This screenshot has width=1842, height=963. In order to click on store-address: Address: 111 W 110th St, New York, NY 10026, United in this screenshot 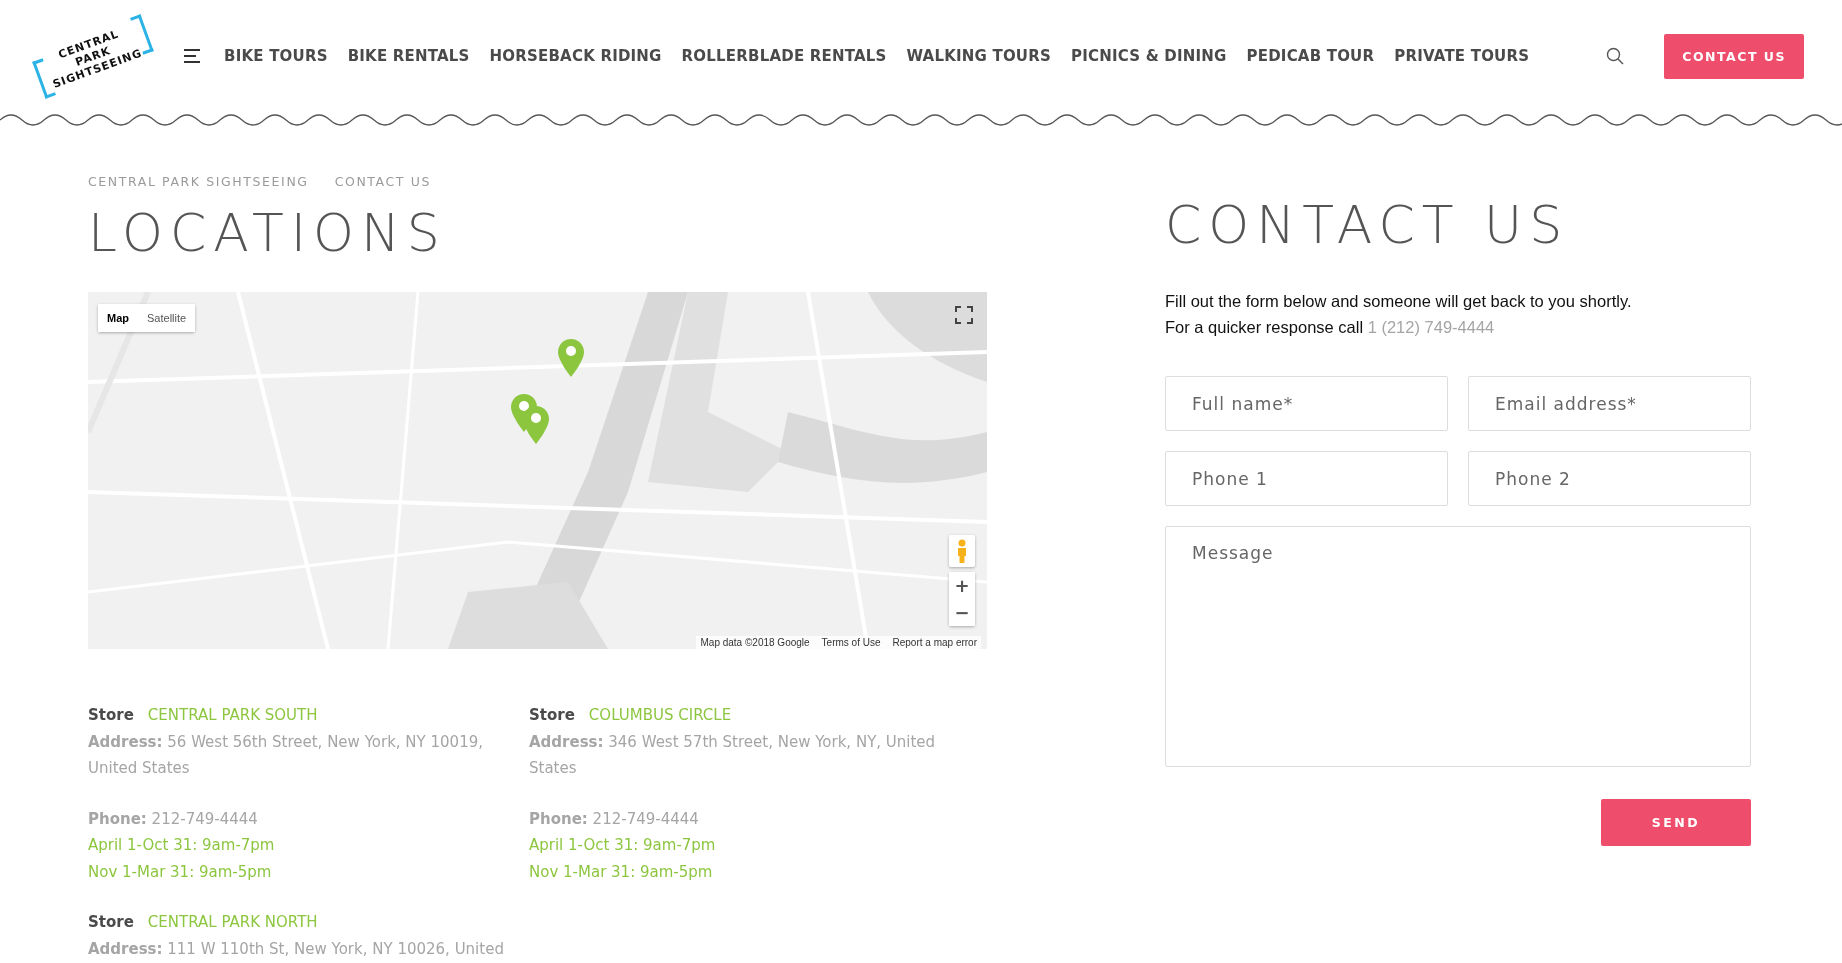, I will do `click(296, 949)`.